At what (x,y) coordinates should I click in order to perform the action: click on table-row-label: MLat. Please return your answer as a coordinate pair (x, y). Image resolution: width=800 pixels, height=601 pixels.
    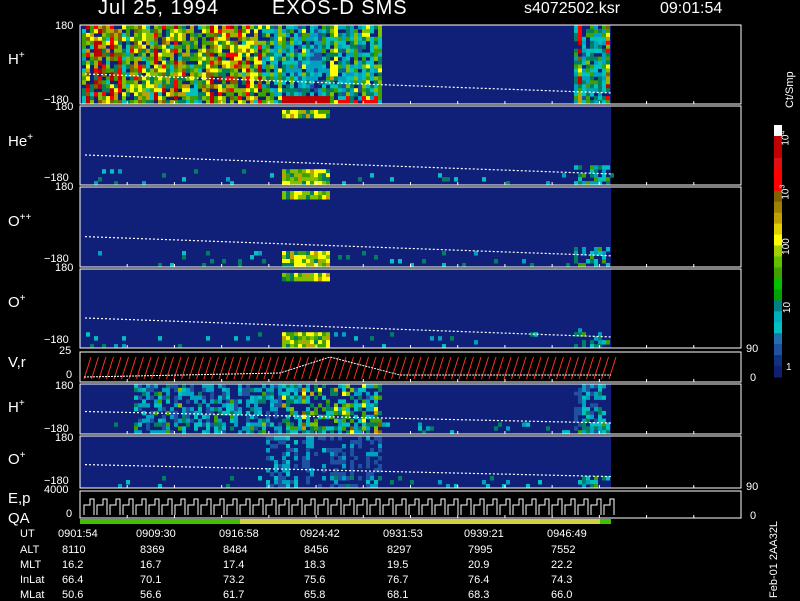
    Looking at the image, I should click on (32, 595).